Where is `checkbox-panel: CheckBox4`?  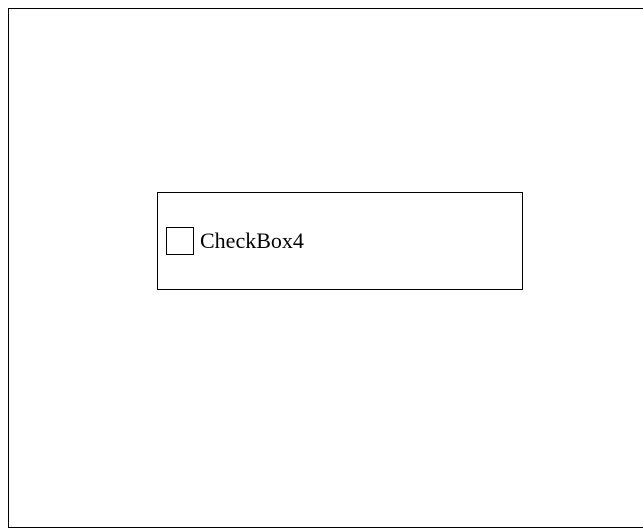
checkbox-panel: CheckBox4 is located at coordinates (340, 241).